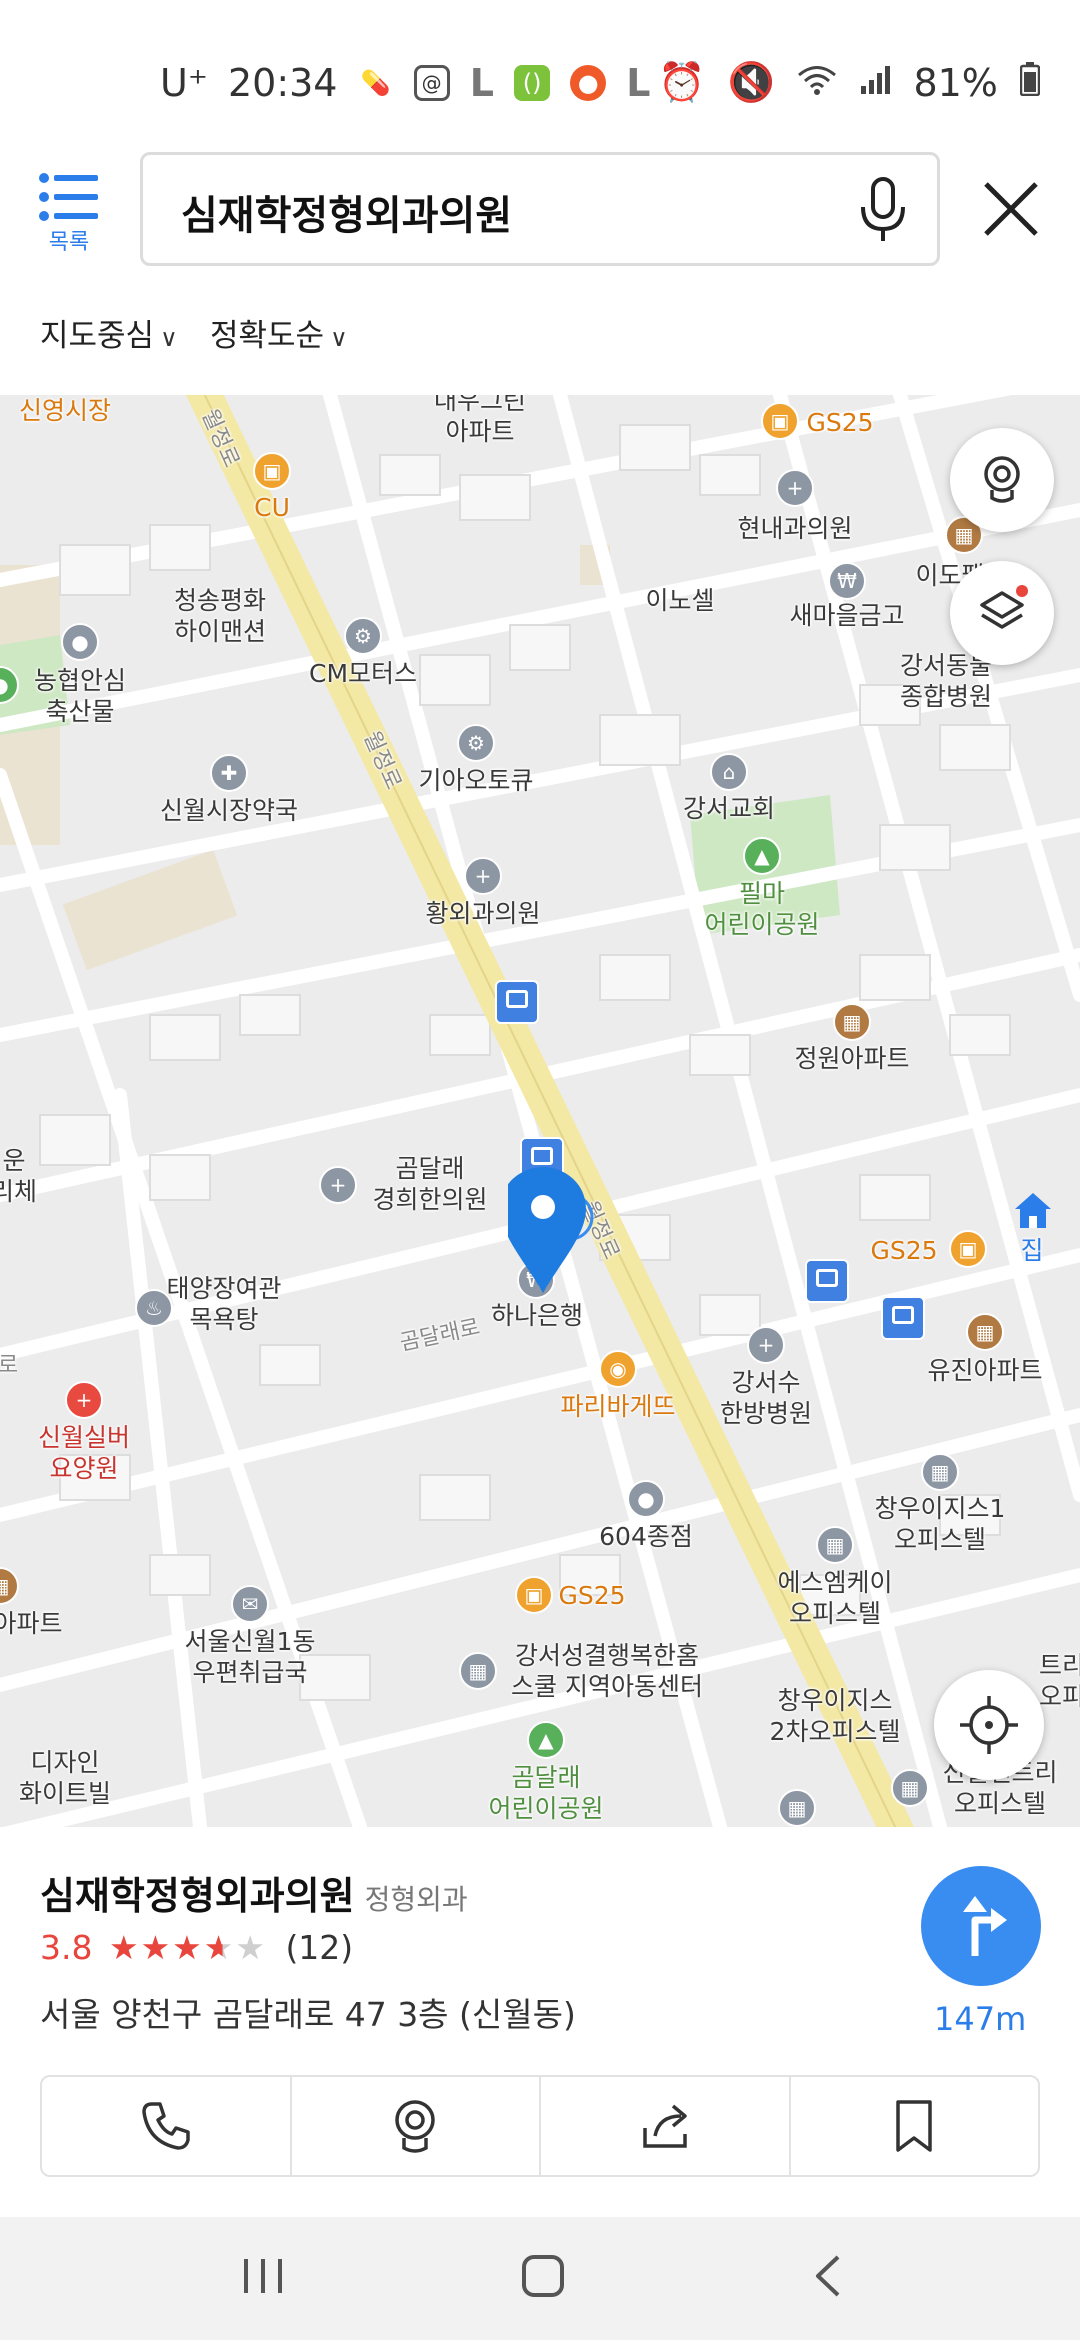 The height and width of the screenshot is (2340, 1080). I want to click on street-view-action-button, so click(416, 2126).